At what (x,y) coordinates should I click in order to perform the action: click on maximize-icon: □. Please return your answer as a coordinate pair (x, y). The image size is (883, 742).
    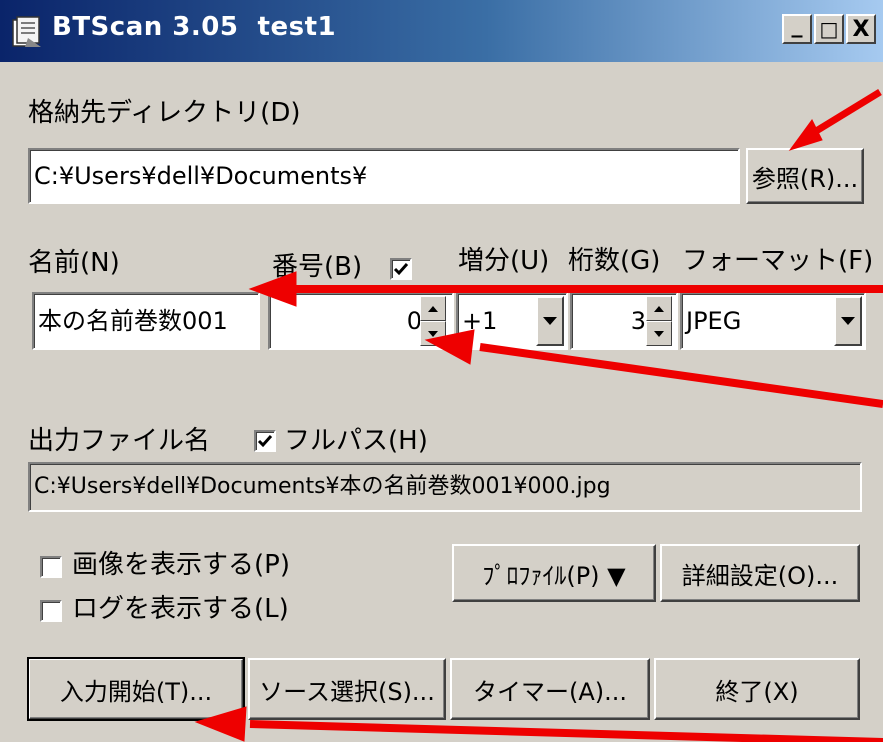
    Looking at the image, I should click on (829, 29).